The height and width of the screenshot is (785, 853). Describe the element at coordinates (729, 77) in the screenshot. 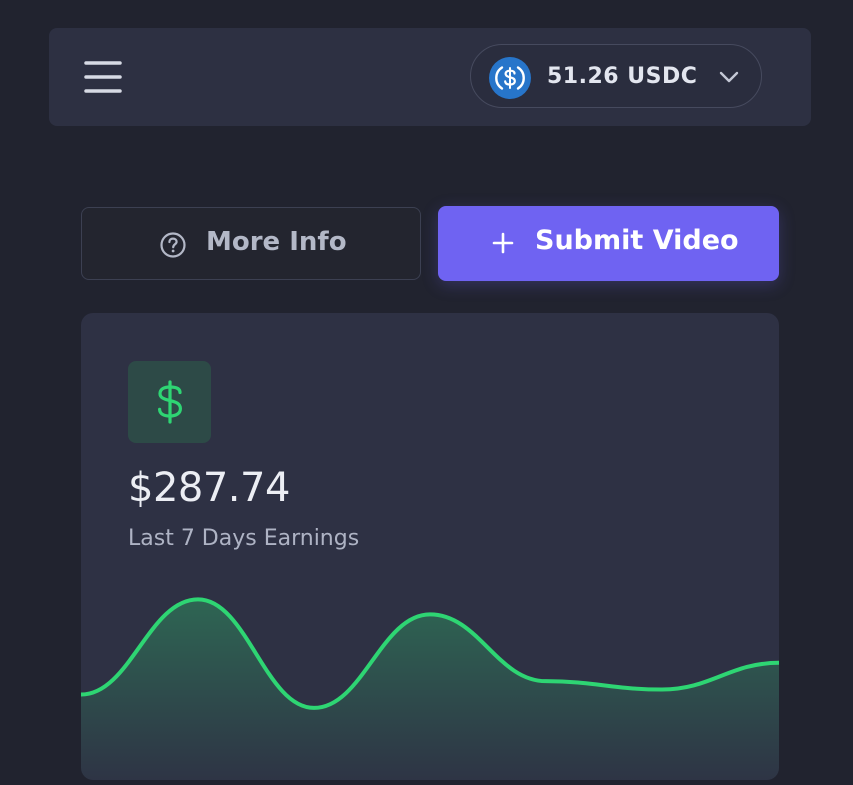

I see `chevron-down-icon` at that location.